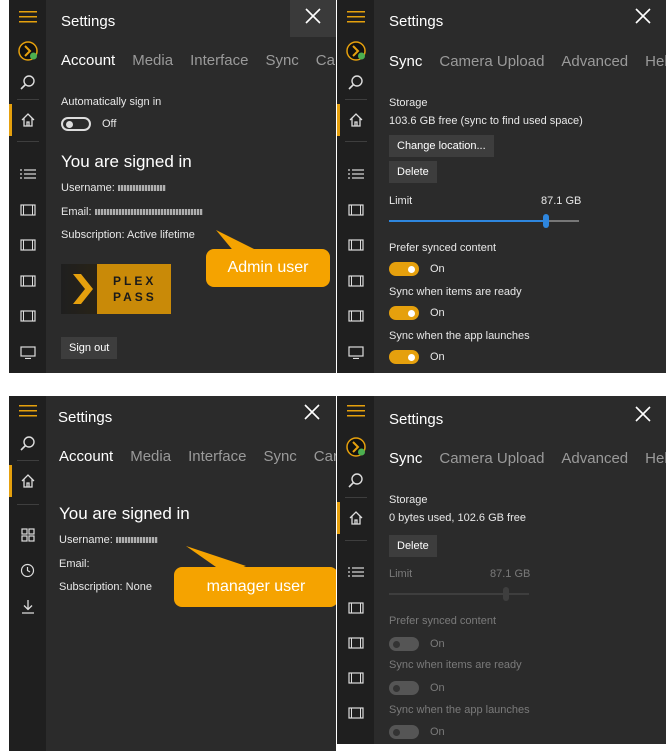 The image size is (666, 751). Describe the element at coordinates (255, 587) in the screenshot. I see `manager-user-callout: manager user` at that location.